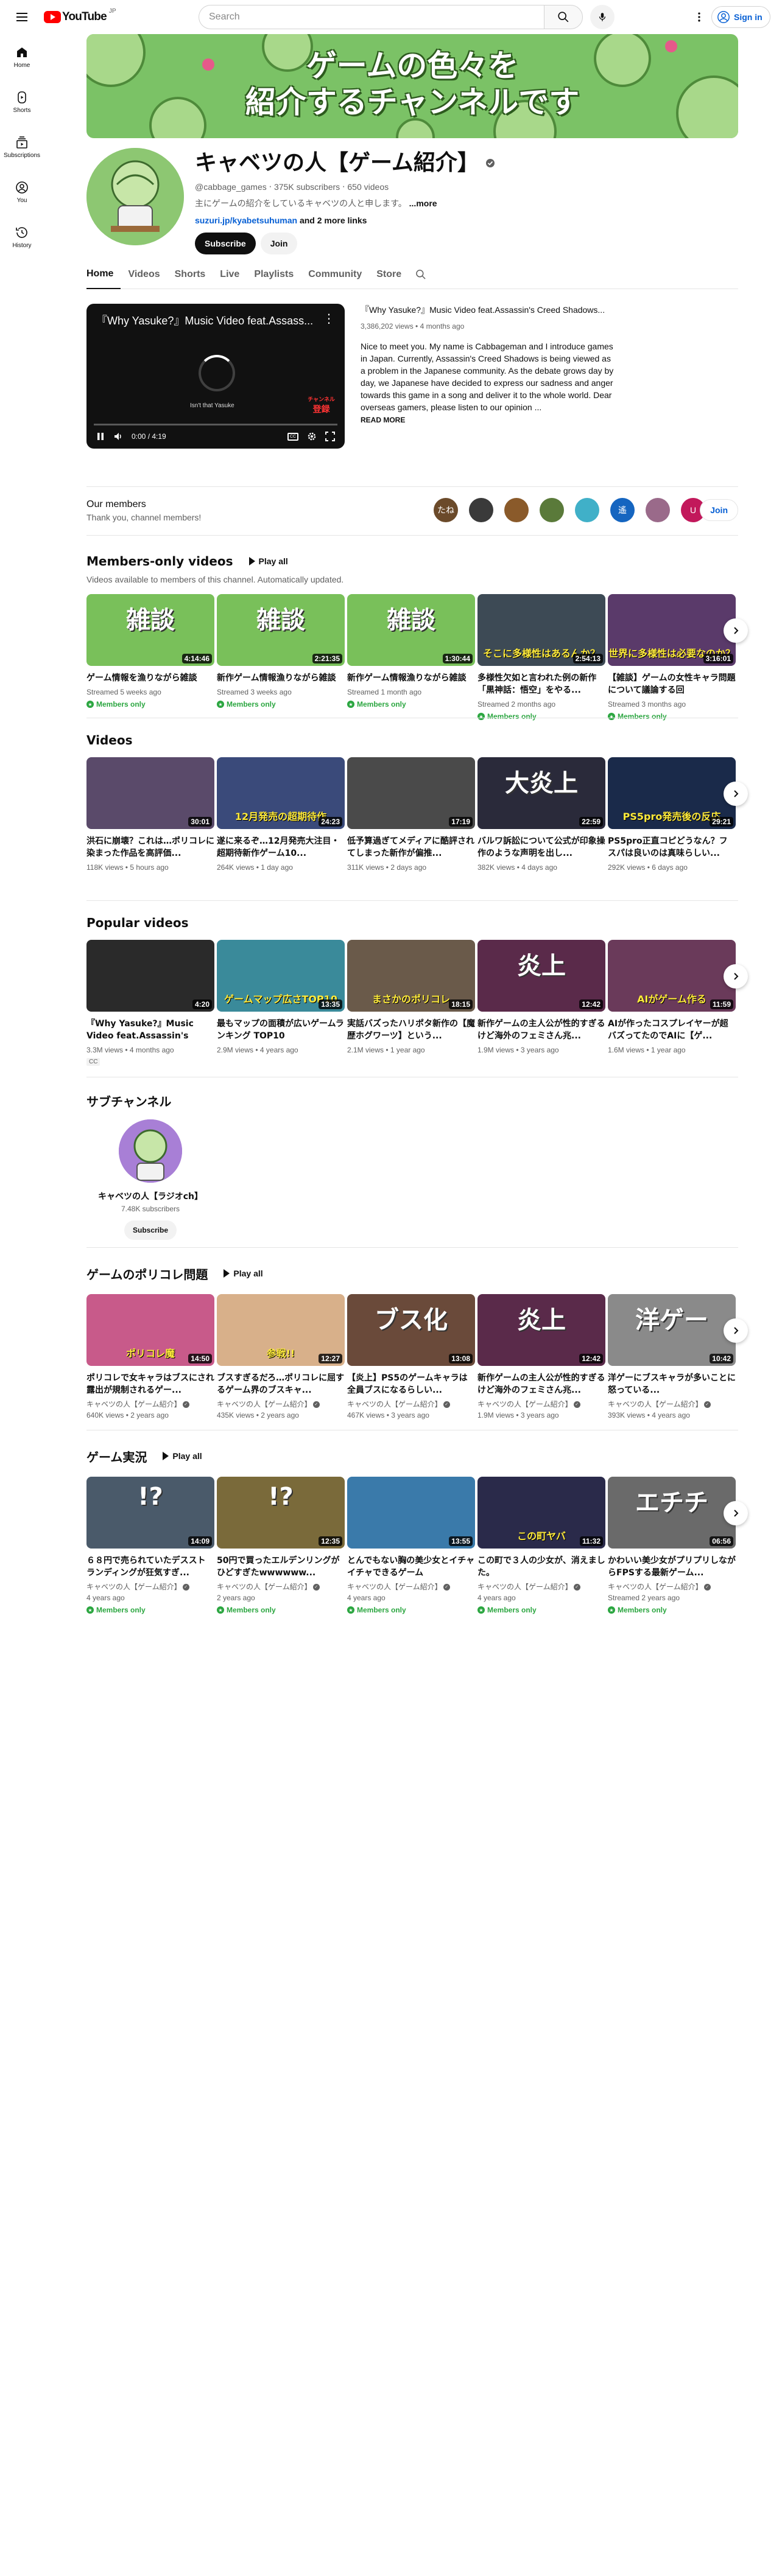 The image size is (782, 2576). I want to click on subscribe-button: Subscribe, so click(226, 243).